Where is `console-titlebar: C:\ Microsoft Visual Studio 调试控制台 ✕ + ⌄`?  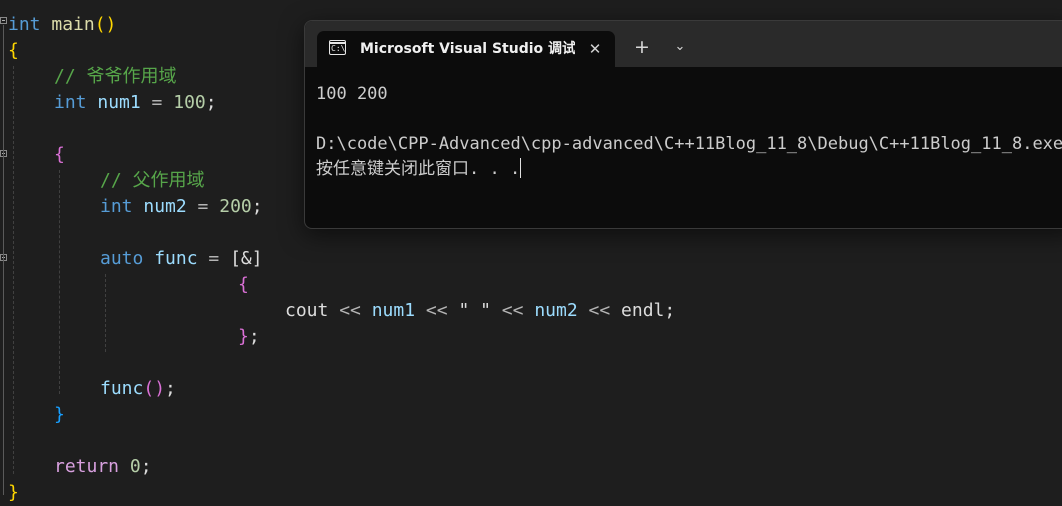
console-titlebar: C:\ Microsoft Visual Studio 调试控制台 ✕ + ⌄ is located at coordinates (683, 44).